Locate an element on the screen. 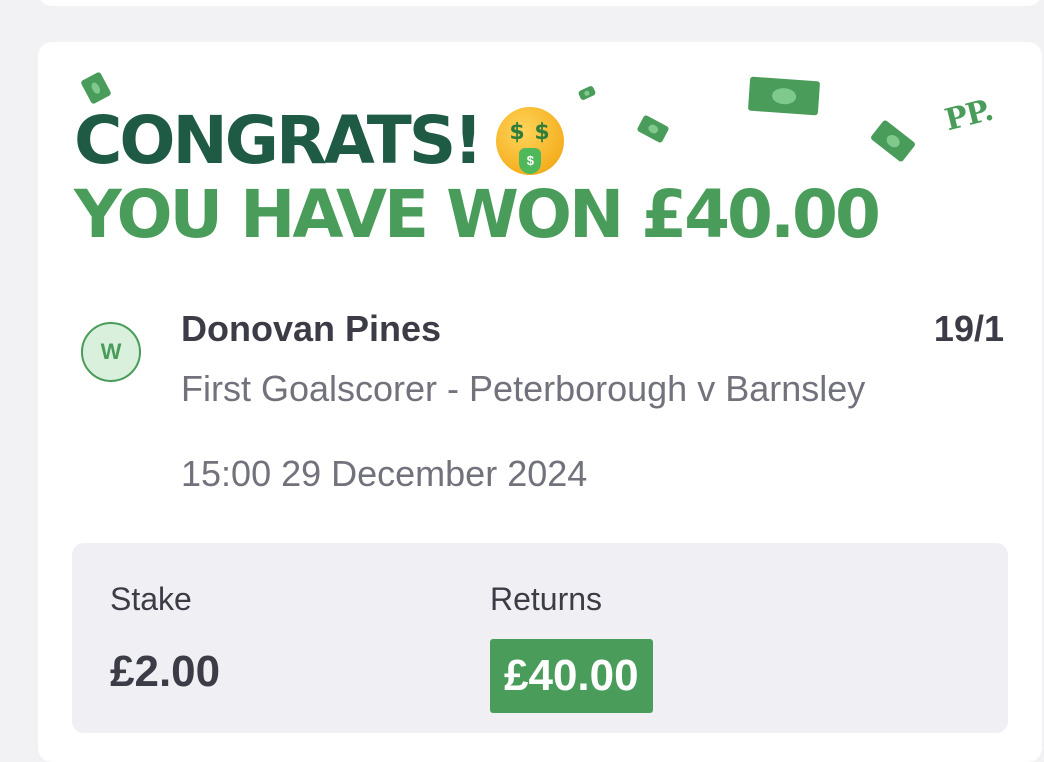  event-datetime: 15:00 29 December 2024 is located at coordinates (384, 473).